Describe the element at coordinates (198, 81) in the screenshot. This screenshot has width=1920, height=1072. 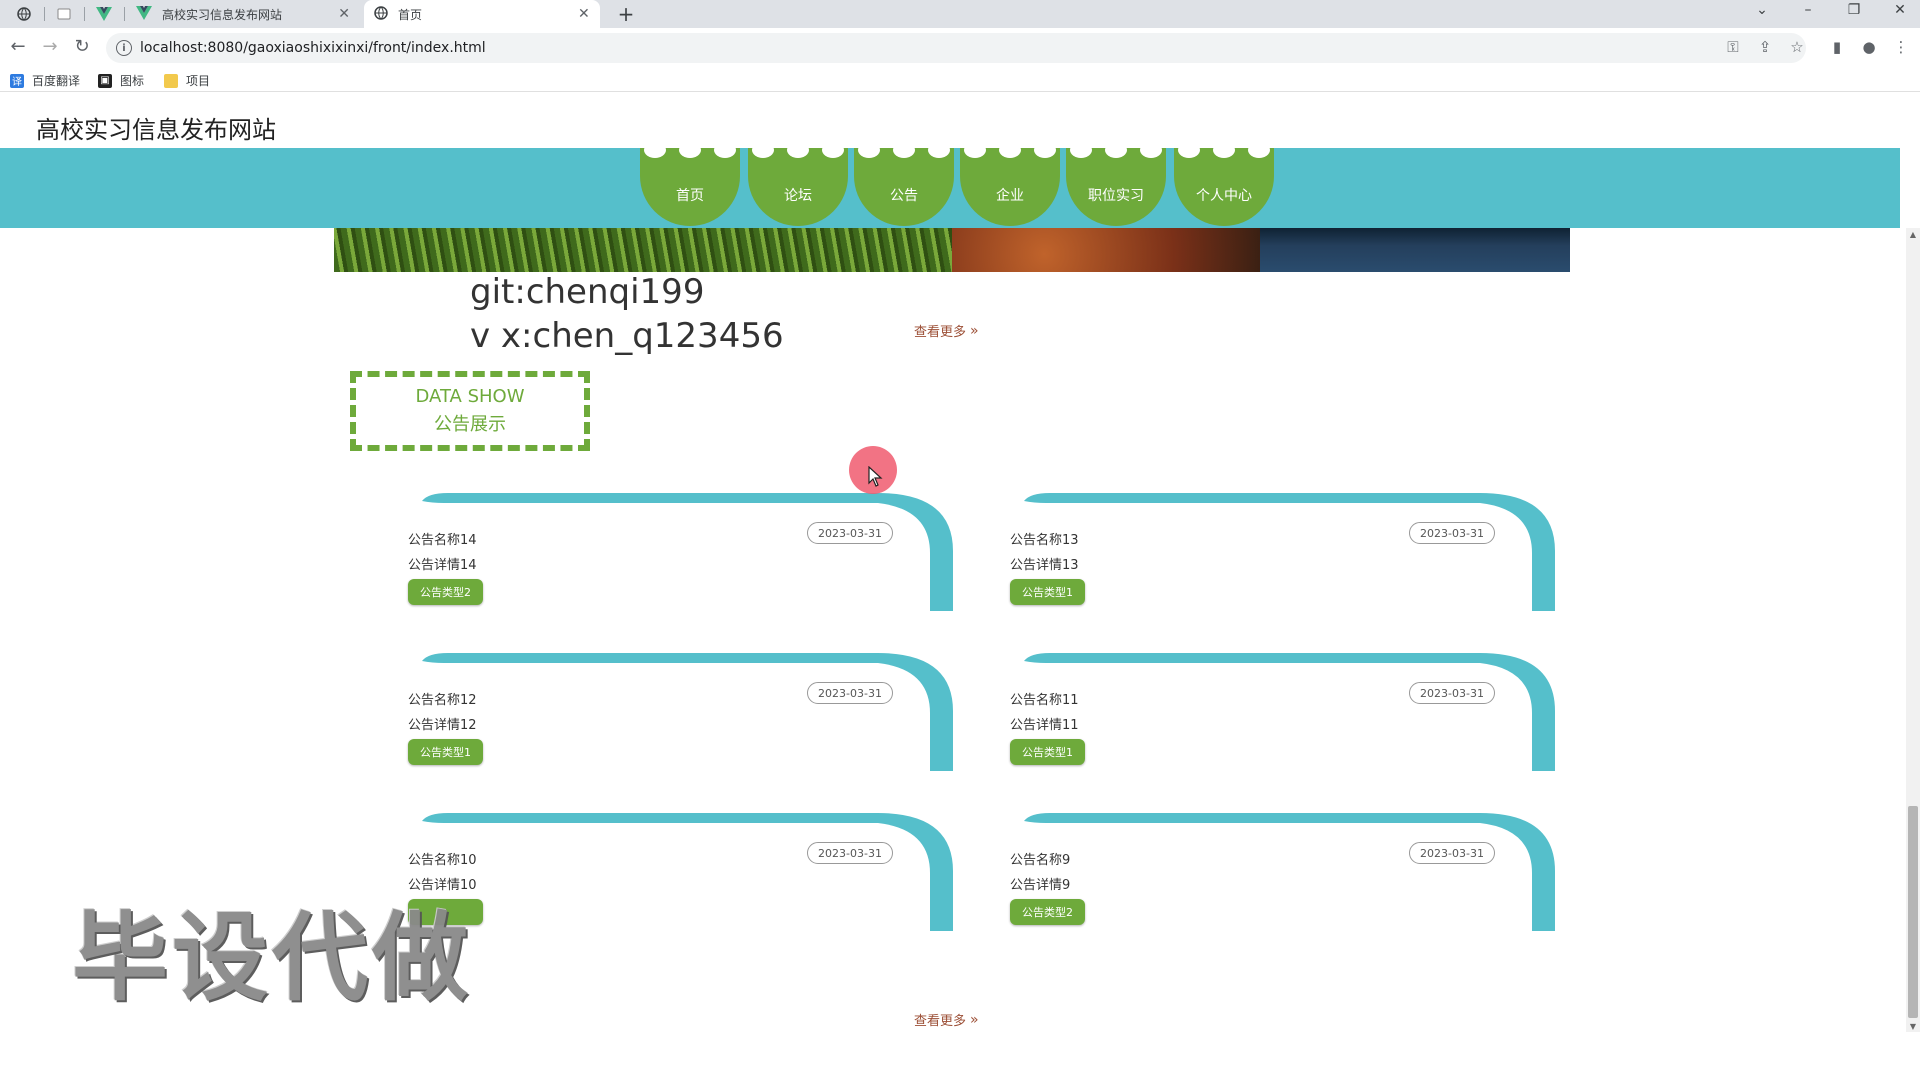
I see `bookmark-label: 项目` at that location.